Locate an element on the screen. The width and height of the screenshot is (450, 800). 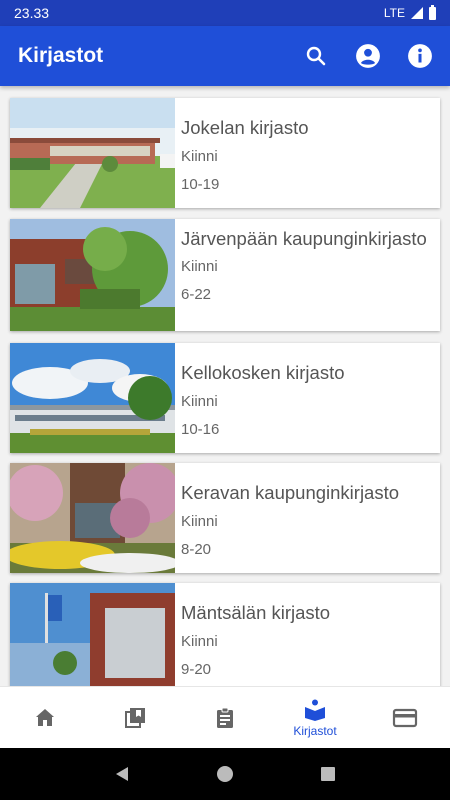
library-hours: 10-16 is located at coordinates (200, 429).